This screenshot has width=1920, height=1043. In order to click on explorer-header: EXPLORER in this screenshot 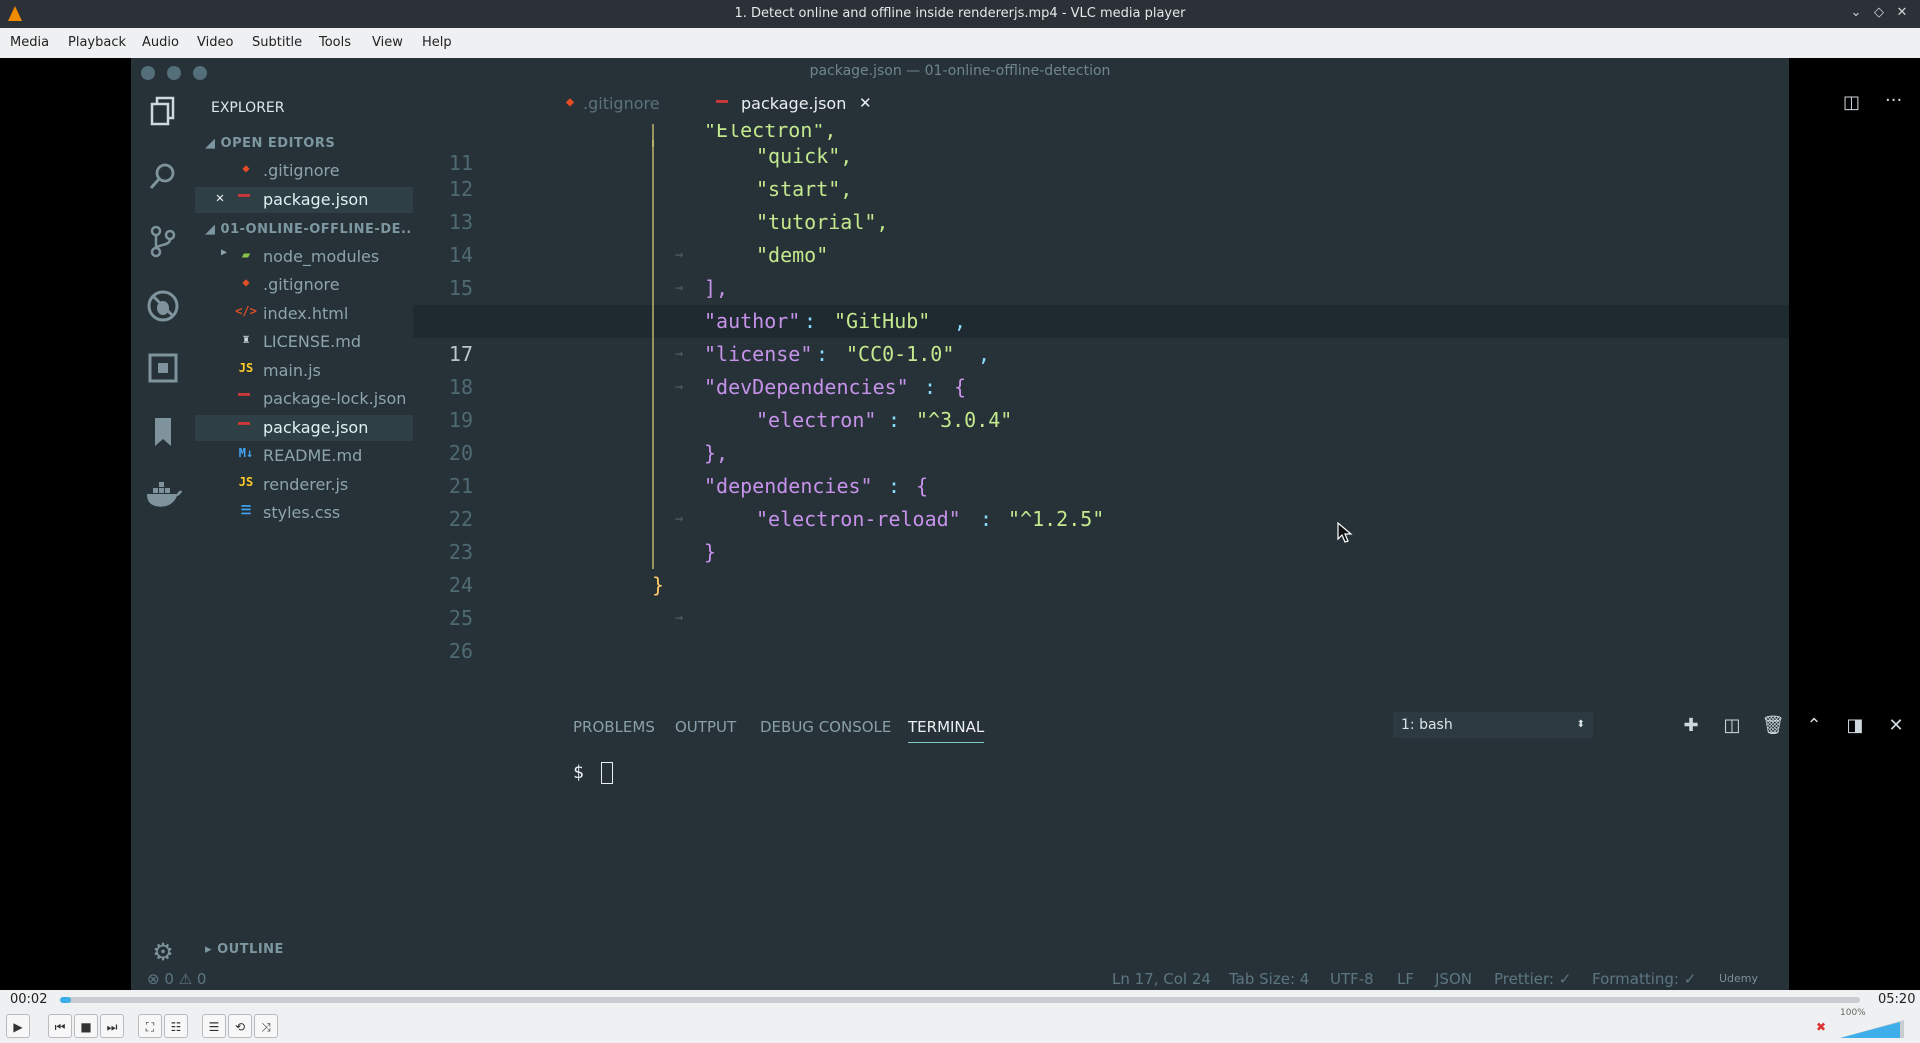, I will do `click(248, 108)`.